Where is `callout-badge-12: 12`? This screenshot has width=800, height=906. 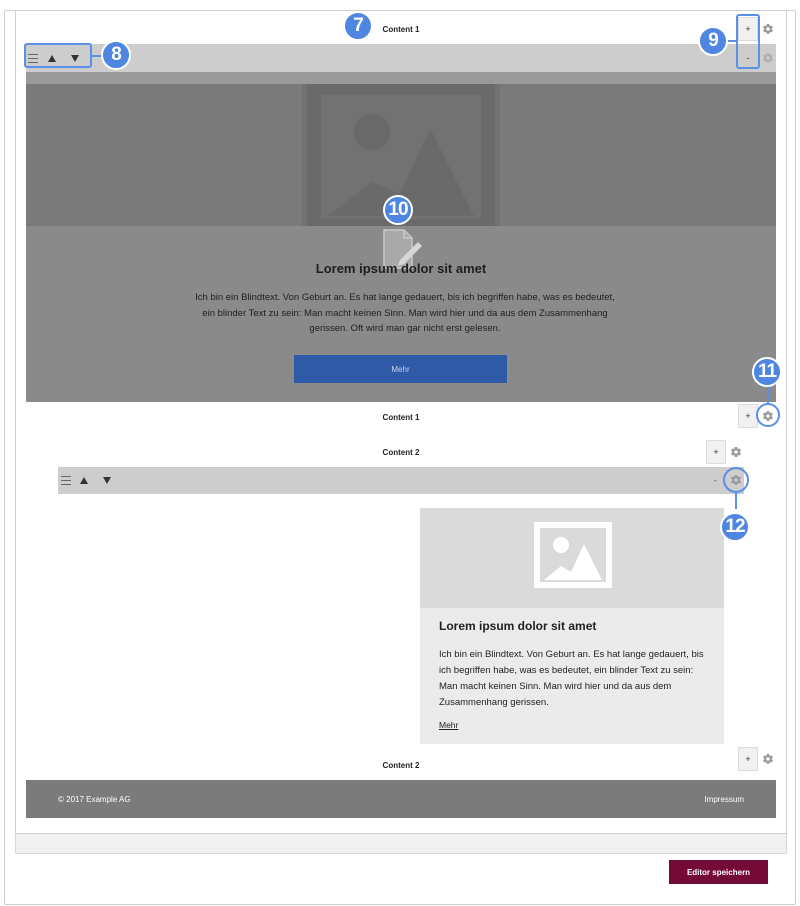
callout-badge-12: 12 is located at coordinates (735, 527).